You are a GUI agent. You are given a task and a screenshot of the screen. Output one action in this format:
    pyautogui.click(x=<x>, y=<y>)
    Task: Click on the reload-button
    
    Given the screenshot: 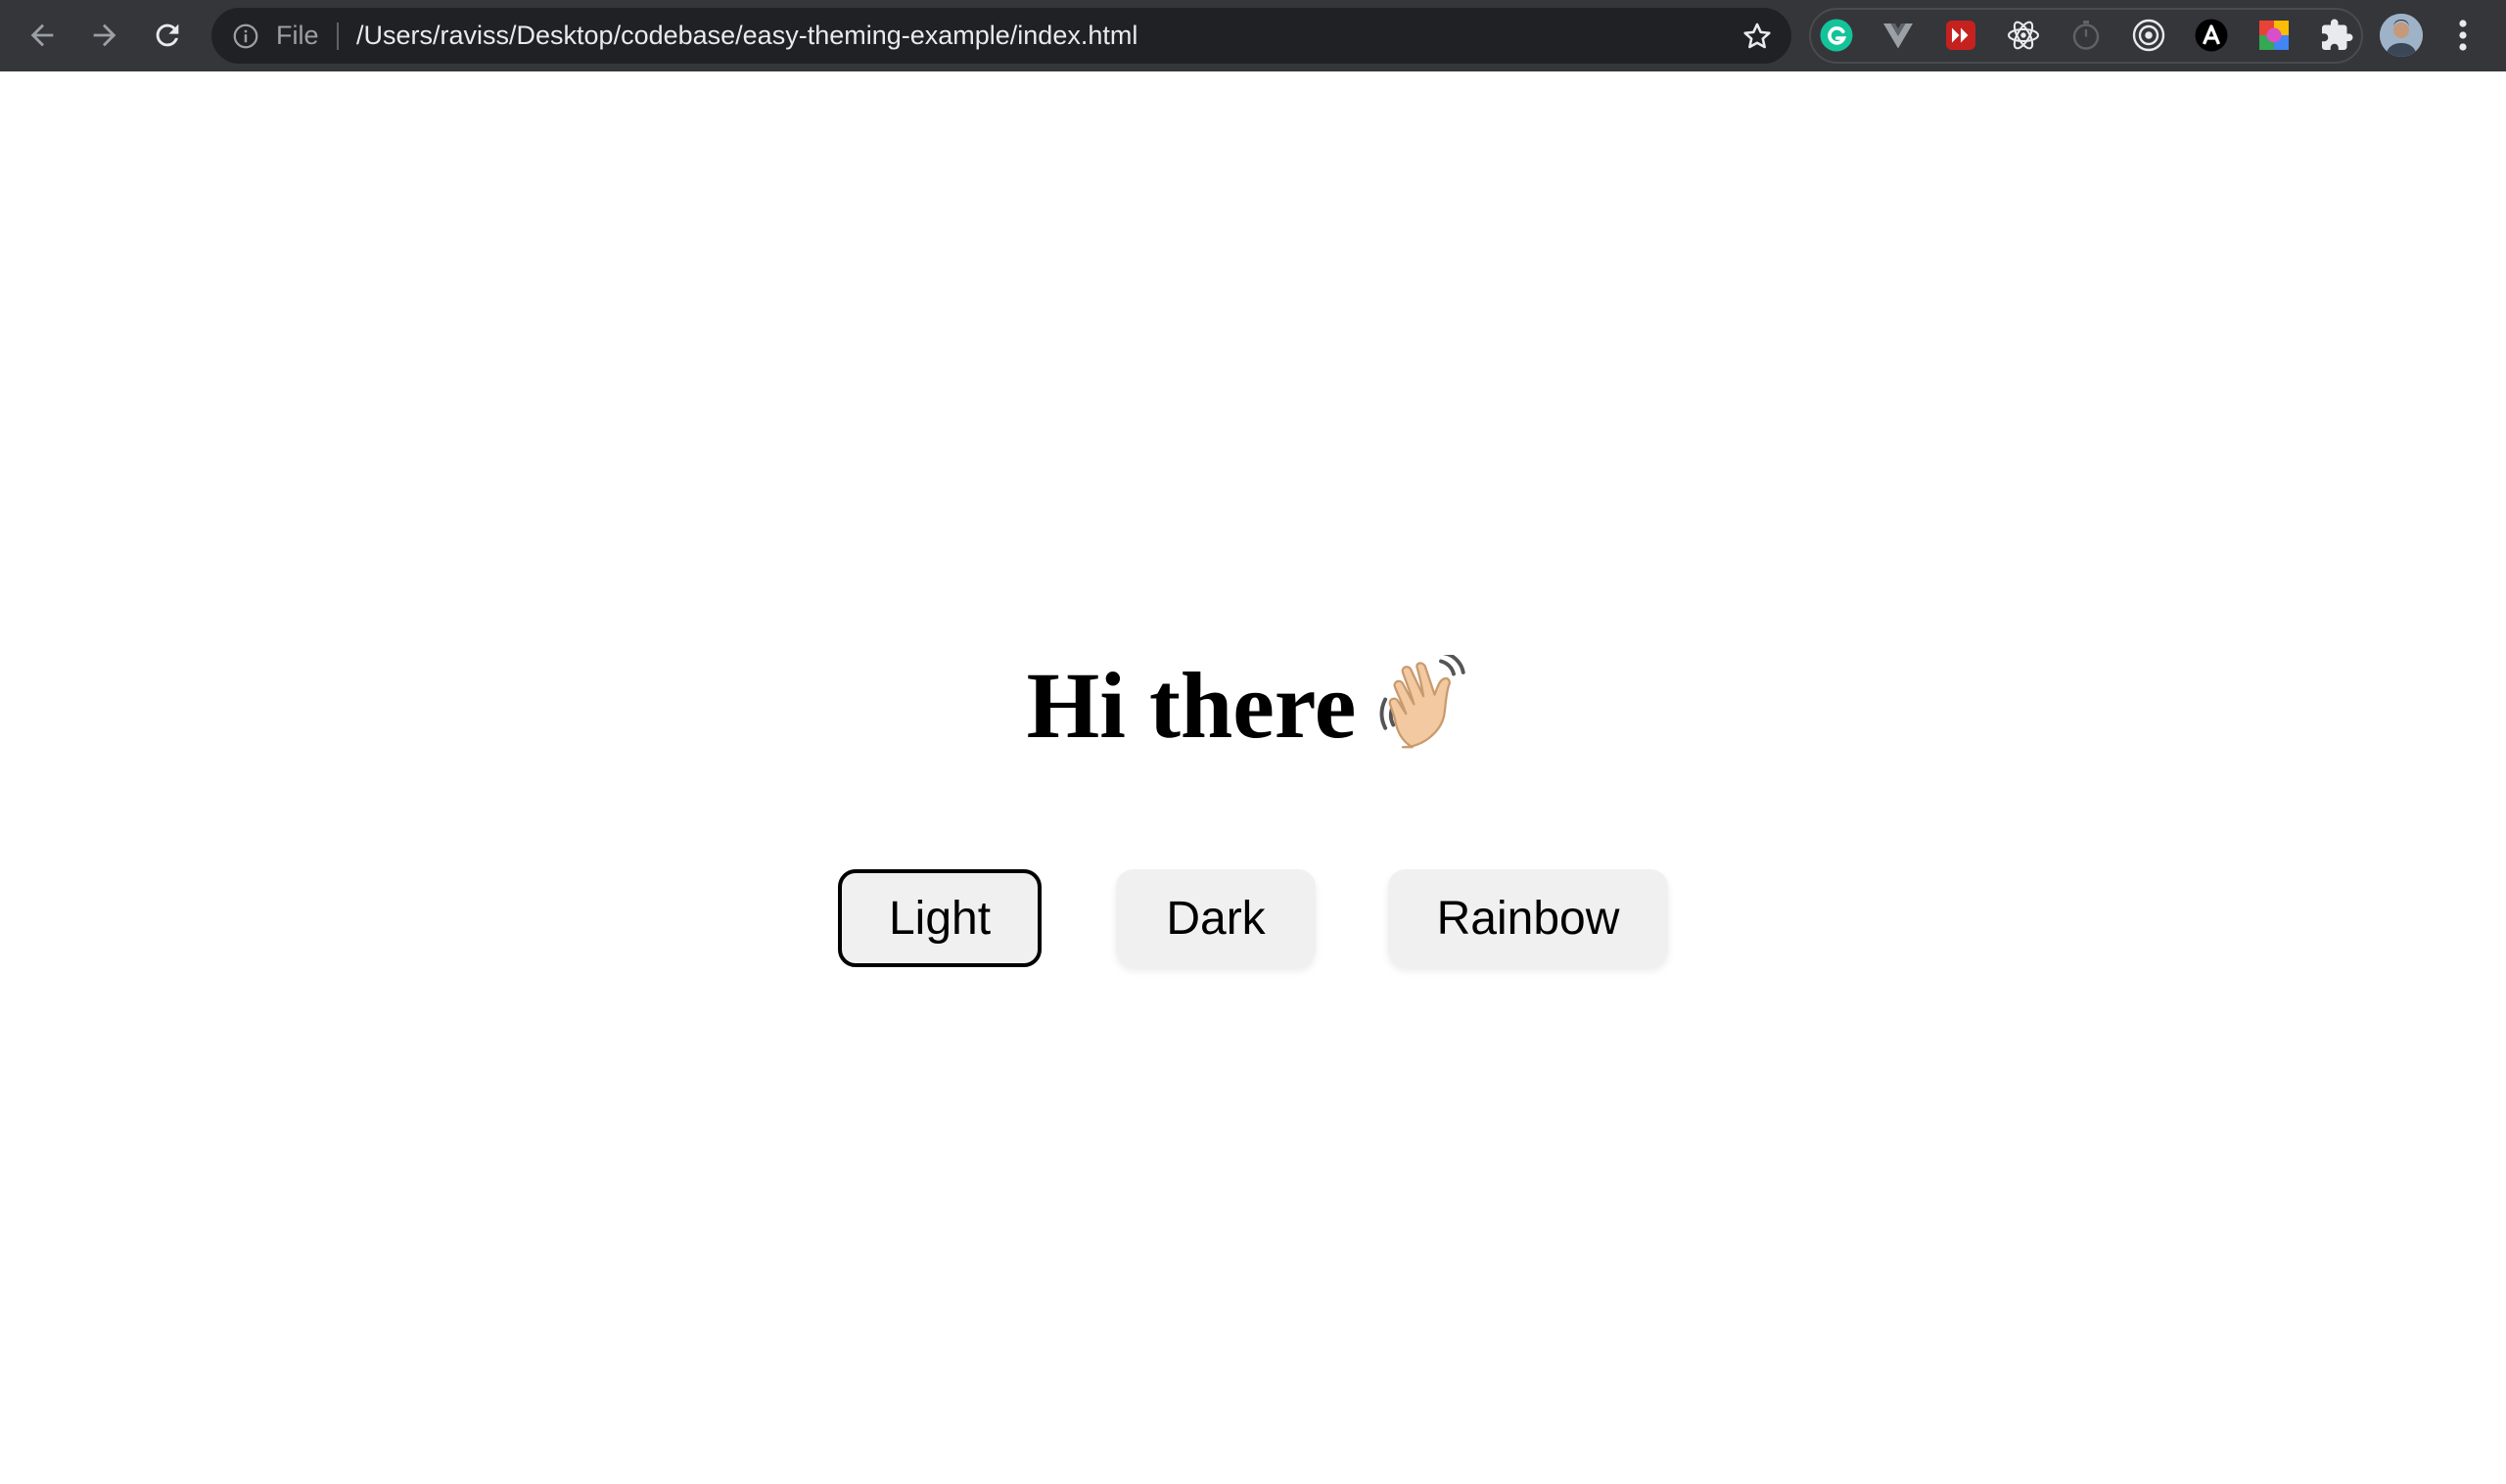 What is the action you would take?
    pyautogui.click(x=167, y=35)
    